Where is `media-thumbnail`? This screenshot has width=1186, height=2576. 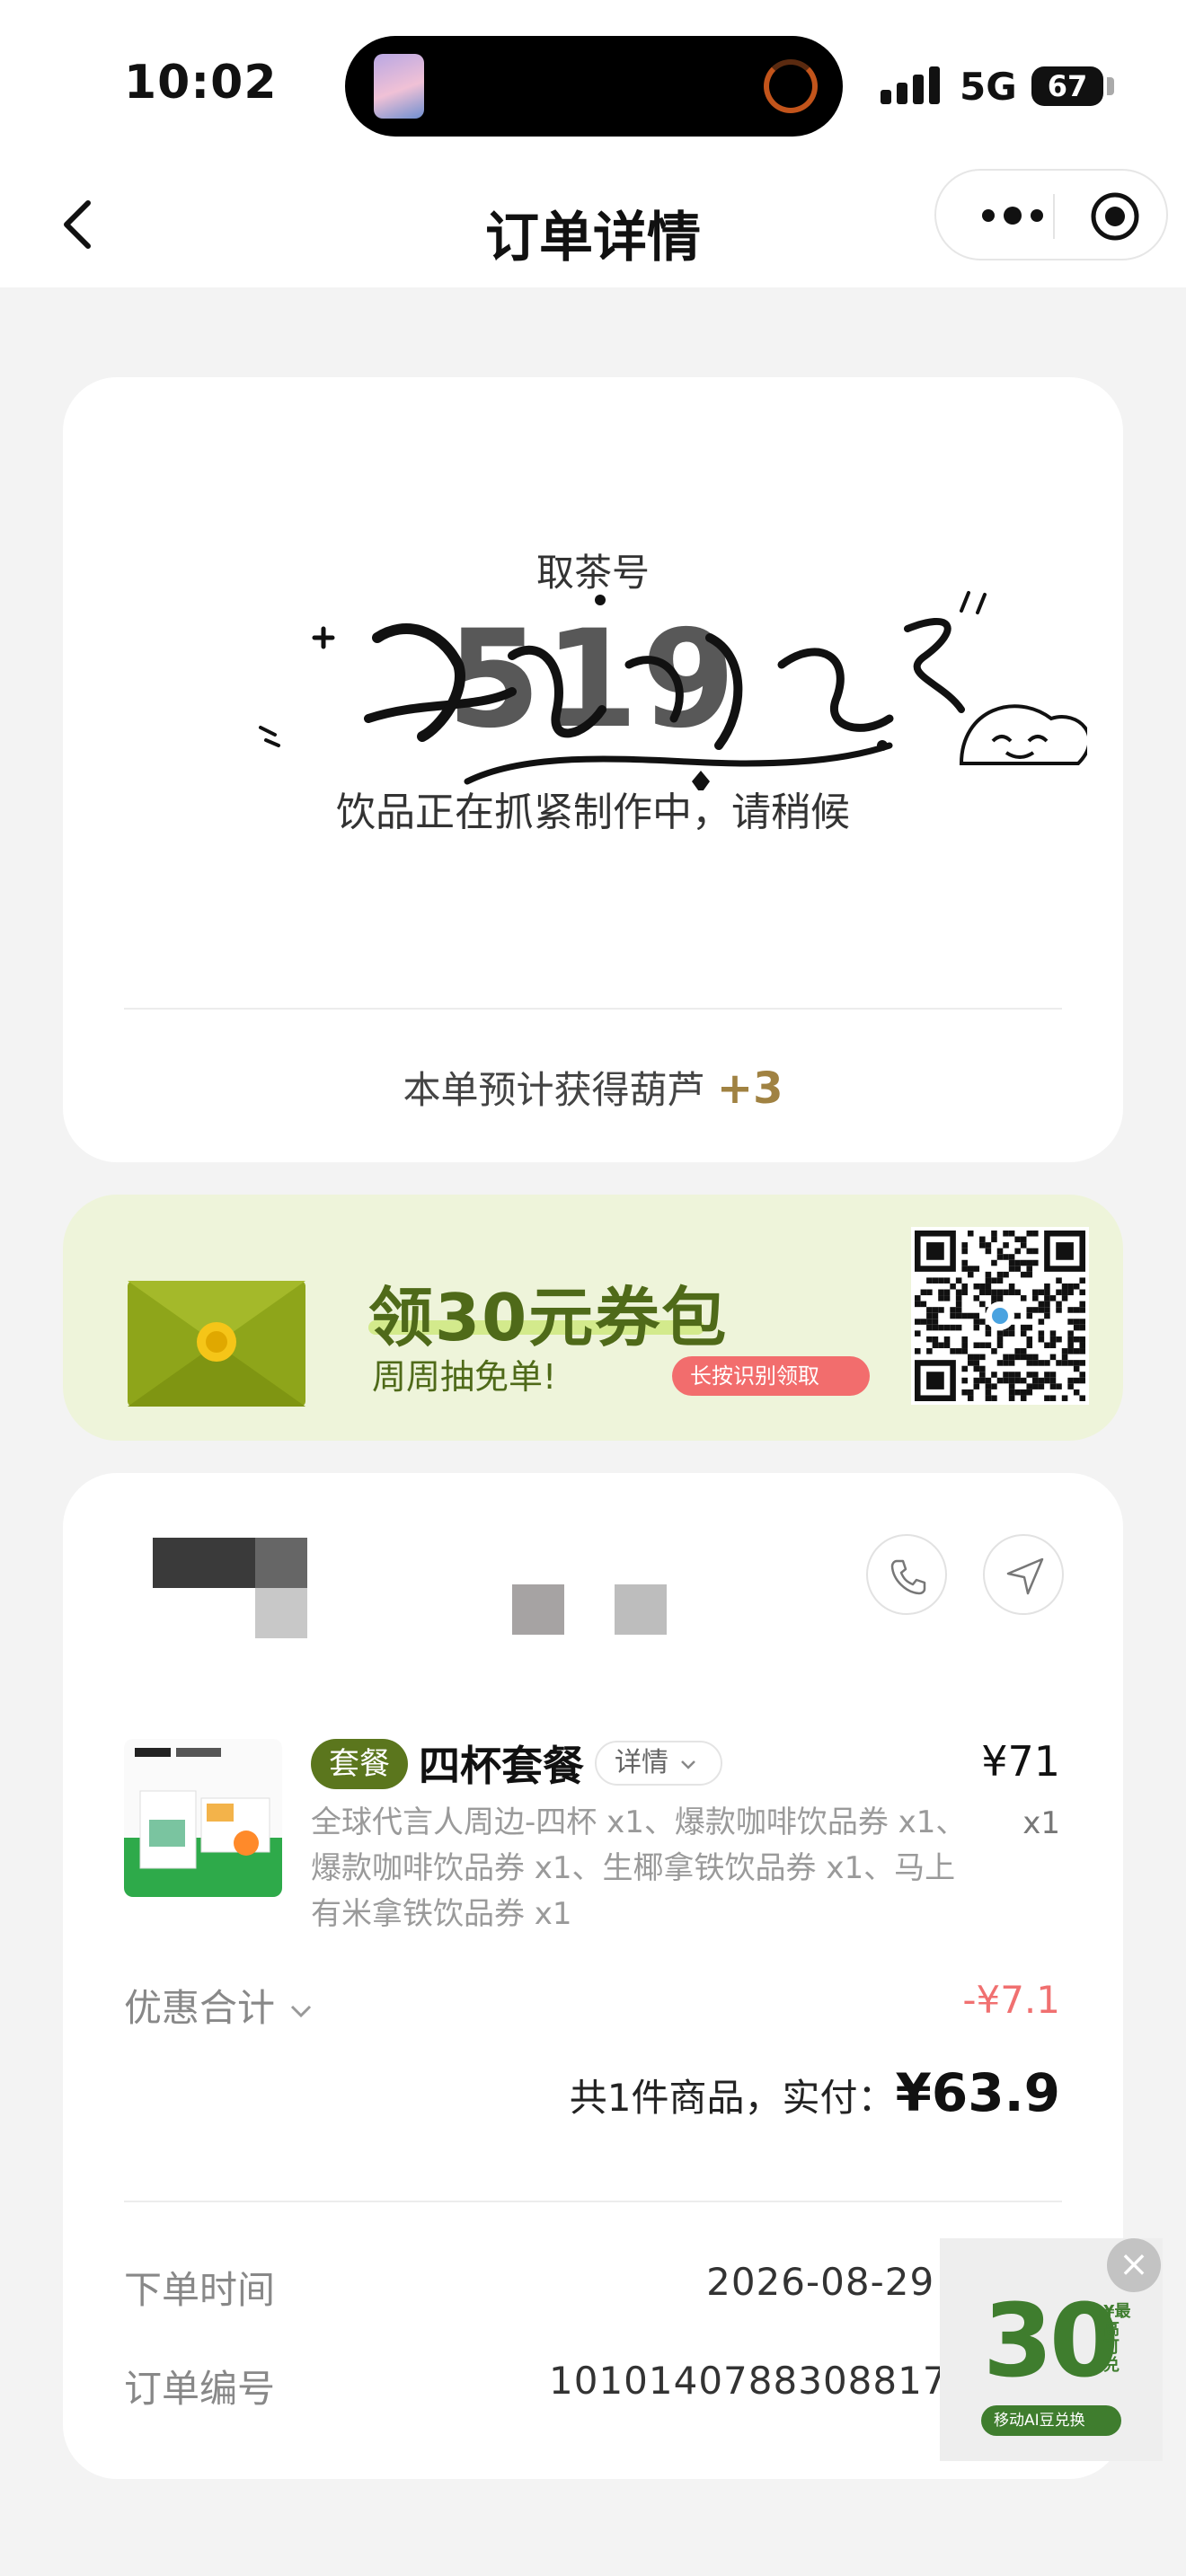
media-thumbnail is located at coordinates (399, 86).